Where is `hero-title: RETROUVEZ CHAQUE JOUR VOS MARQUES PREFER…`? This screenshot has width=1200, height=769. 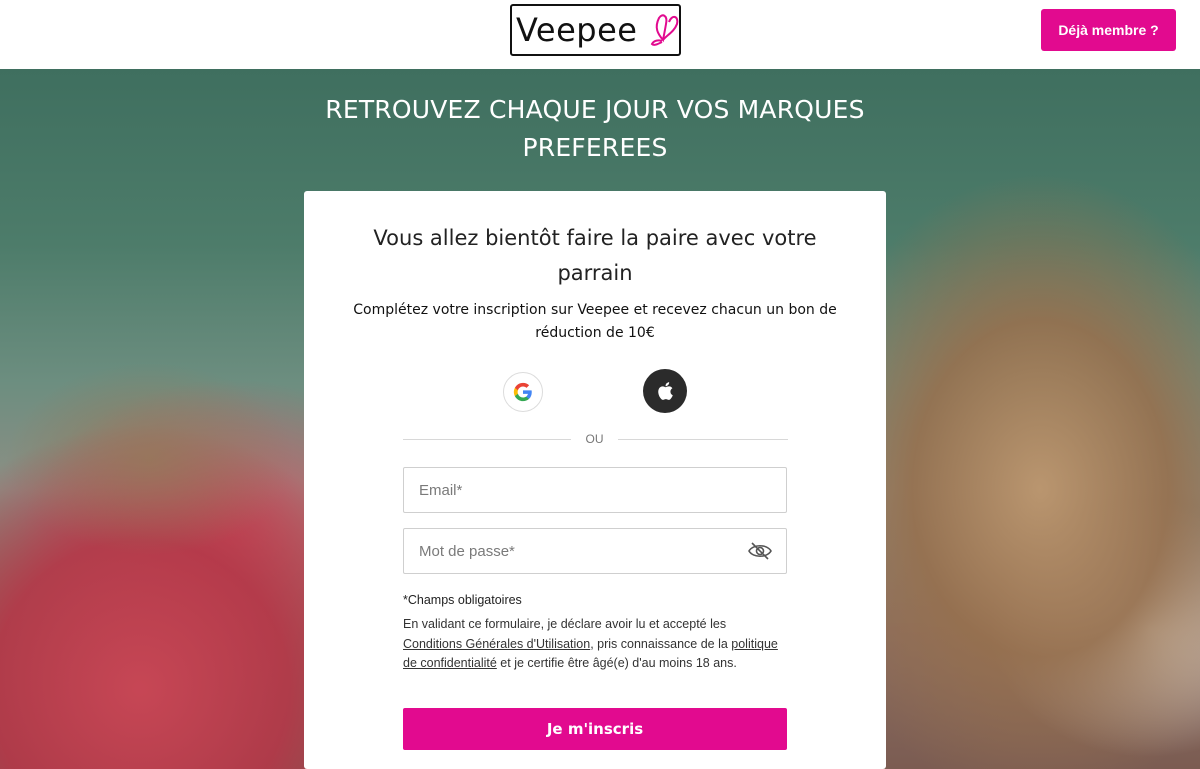 hero-title: RETROUVEZ CHAQUE JOUR VOS MARQUES PREFER… is located at coordinates (595, 128).